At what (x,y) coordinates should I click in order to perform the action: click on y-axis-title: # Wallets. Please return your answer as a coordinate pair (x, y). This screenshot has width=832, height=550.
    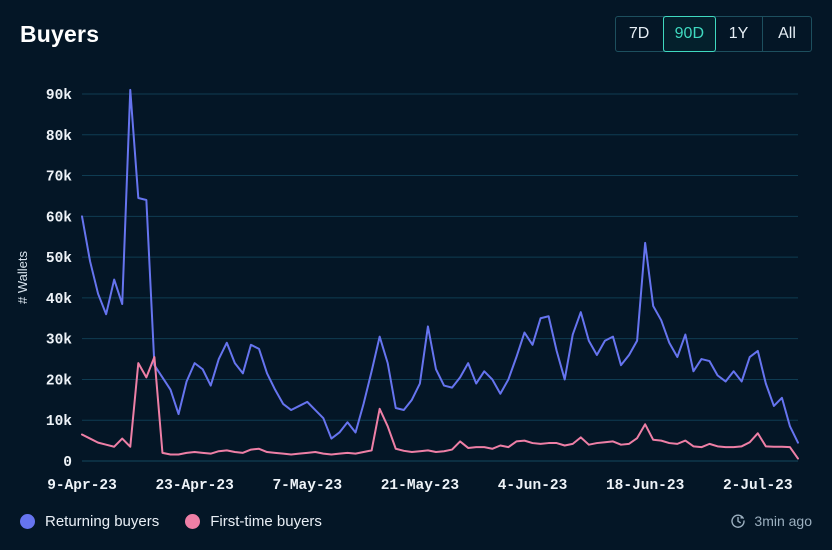
    Looking at the image, I should click on (22, 277).